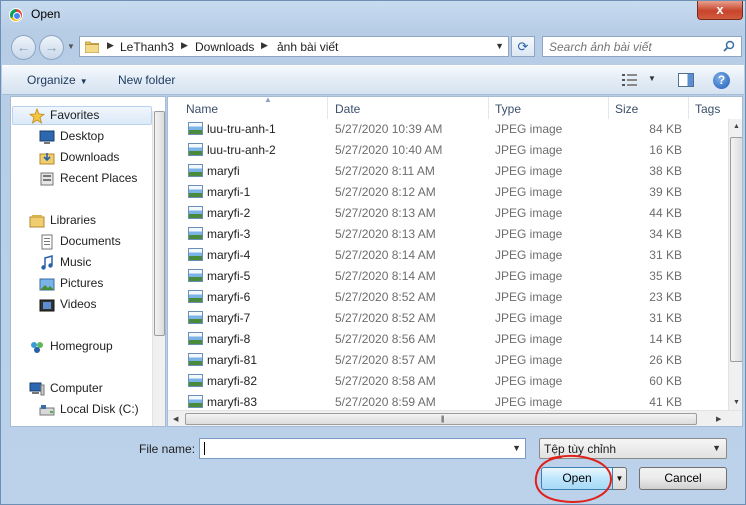  What do you see at coordinates (229, 276) in the screenshot?
I see `file-name-cell: maryfi-5` at bounding box center [229, 276].